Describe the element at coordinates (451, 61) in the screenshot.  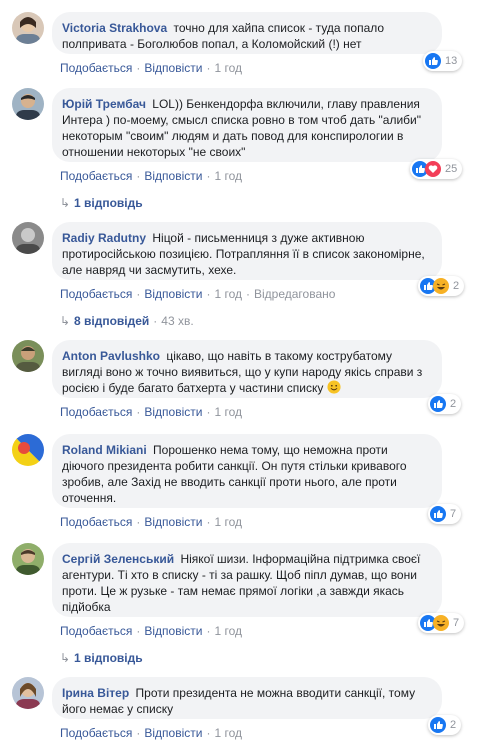
I see `reaction-count: 13` at that location.